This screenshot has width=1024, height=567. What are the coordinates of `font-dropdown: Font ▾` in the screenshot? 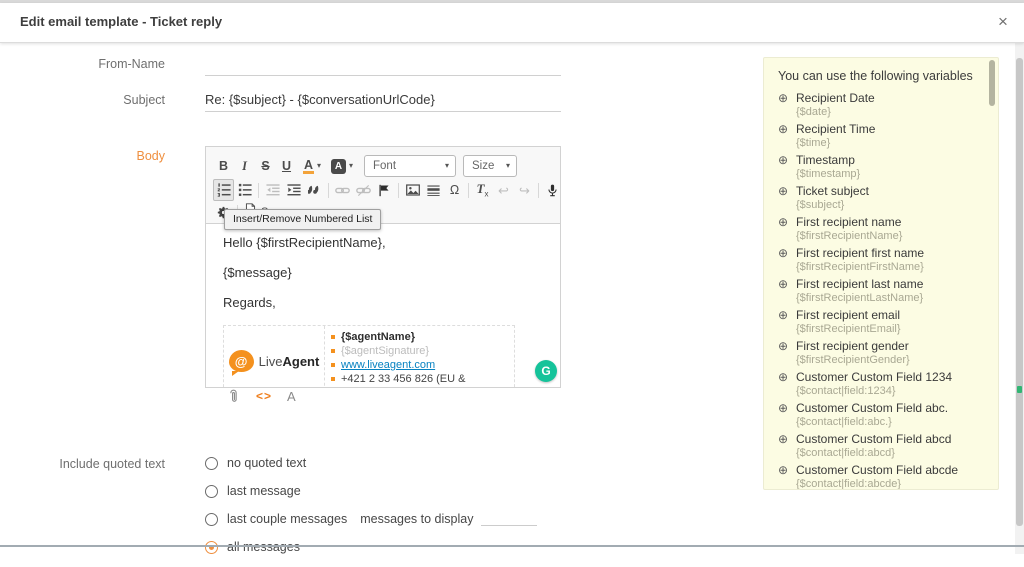 It's located at (410, 166).